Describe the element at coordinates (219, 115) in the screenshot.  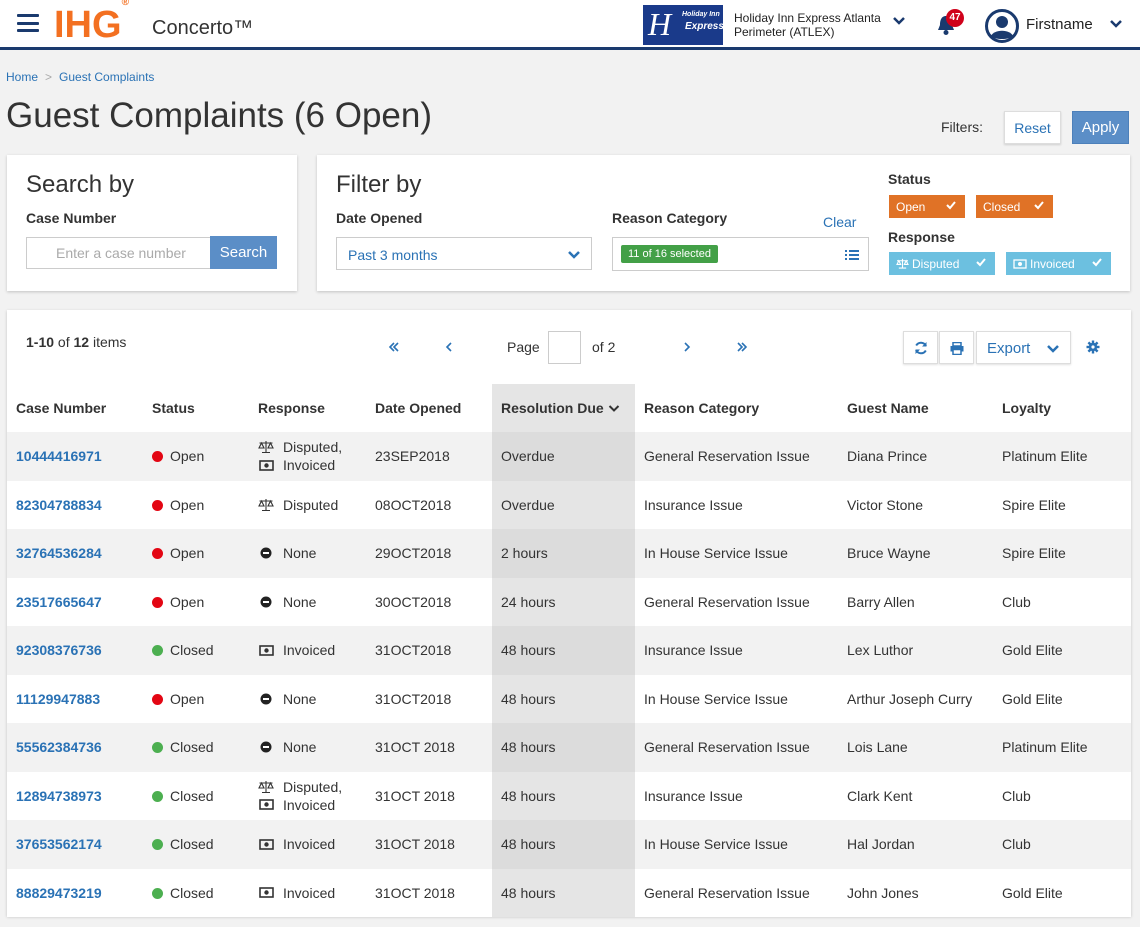
I see `page-title: Guest Complaints (6 Open)` at that location.